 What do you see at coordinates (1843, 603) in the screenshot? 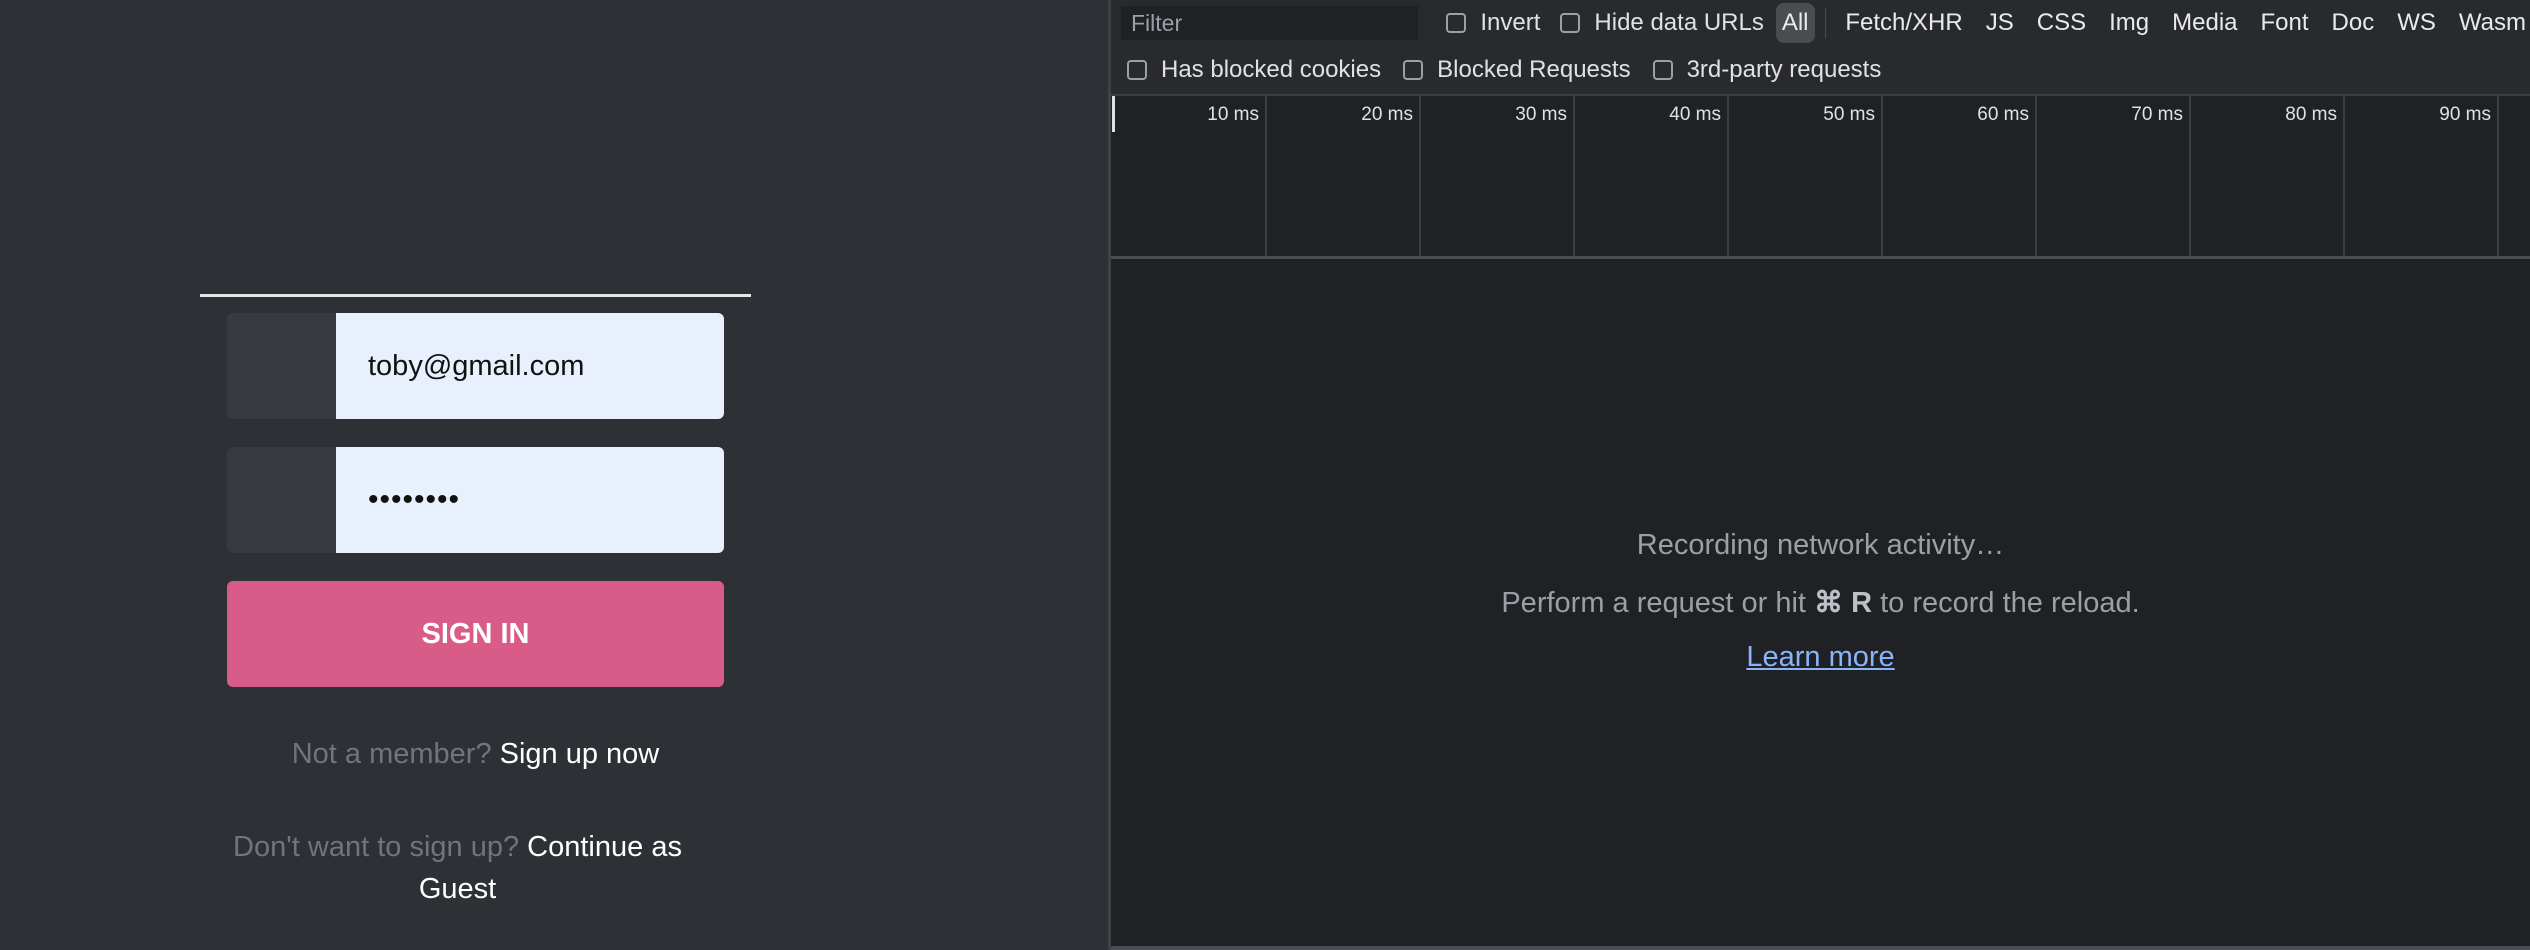
I see `reload-shortcut: ⌘ R` at bounding box center [1843, 603].